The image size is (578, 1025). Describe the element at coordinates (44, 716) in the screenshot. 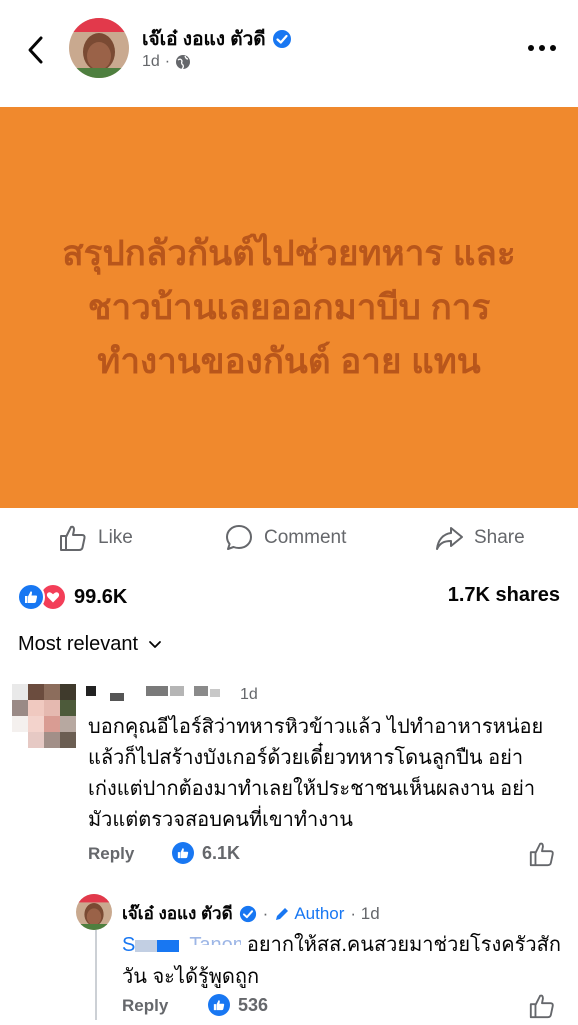

I see `commenter-avatar` at that location.